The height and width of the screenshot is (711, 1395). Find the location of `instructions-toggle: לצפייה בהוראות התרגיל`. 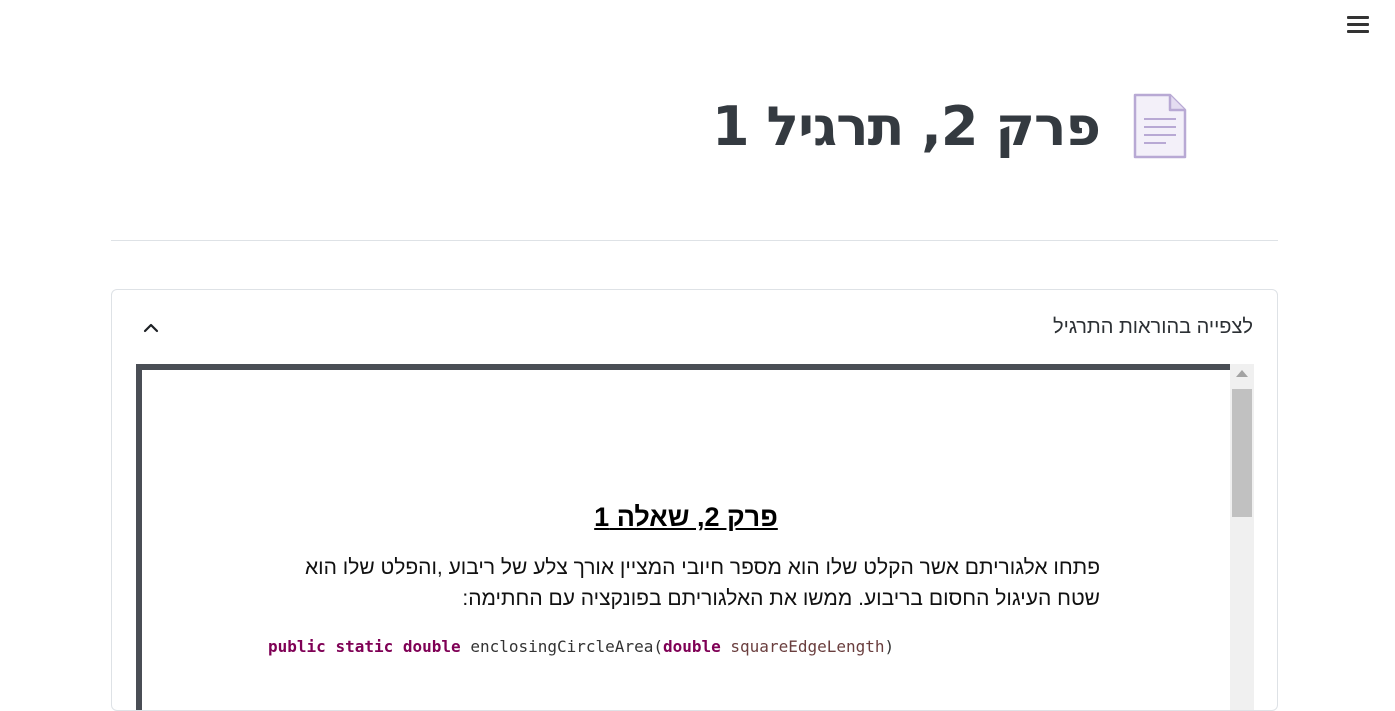

instructions-toggle: לצפייה בהוראות התרגיל is located at coordinates (694, 327).